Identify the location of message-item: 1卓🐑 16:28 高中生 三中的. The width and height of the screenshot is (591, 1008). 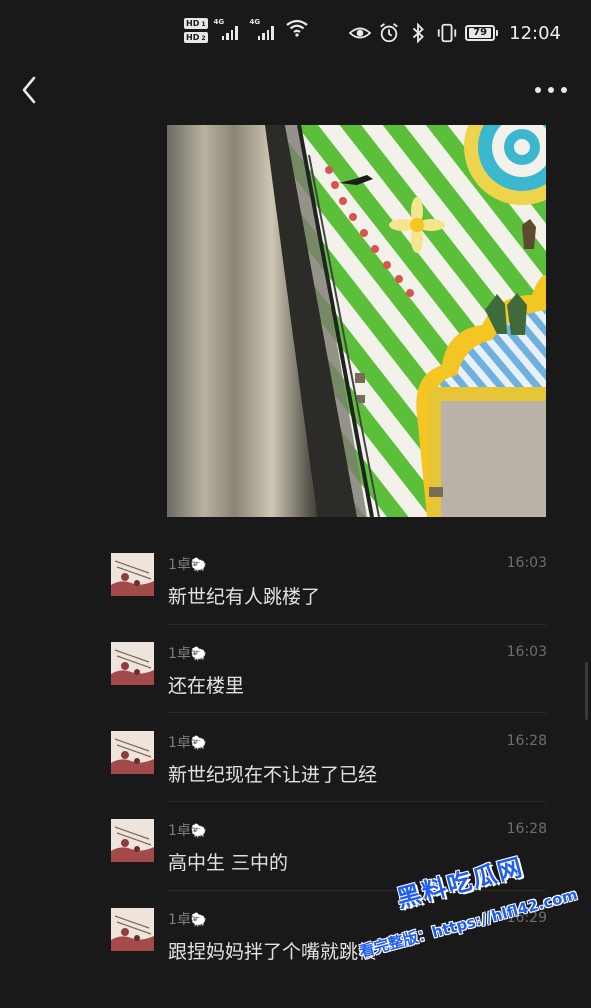
(295, 854).